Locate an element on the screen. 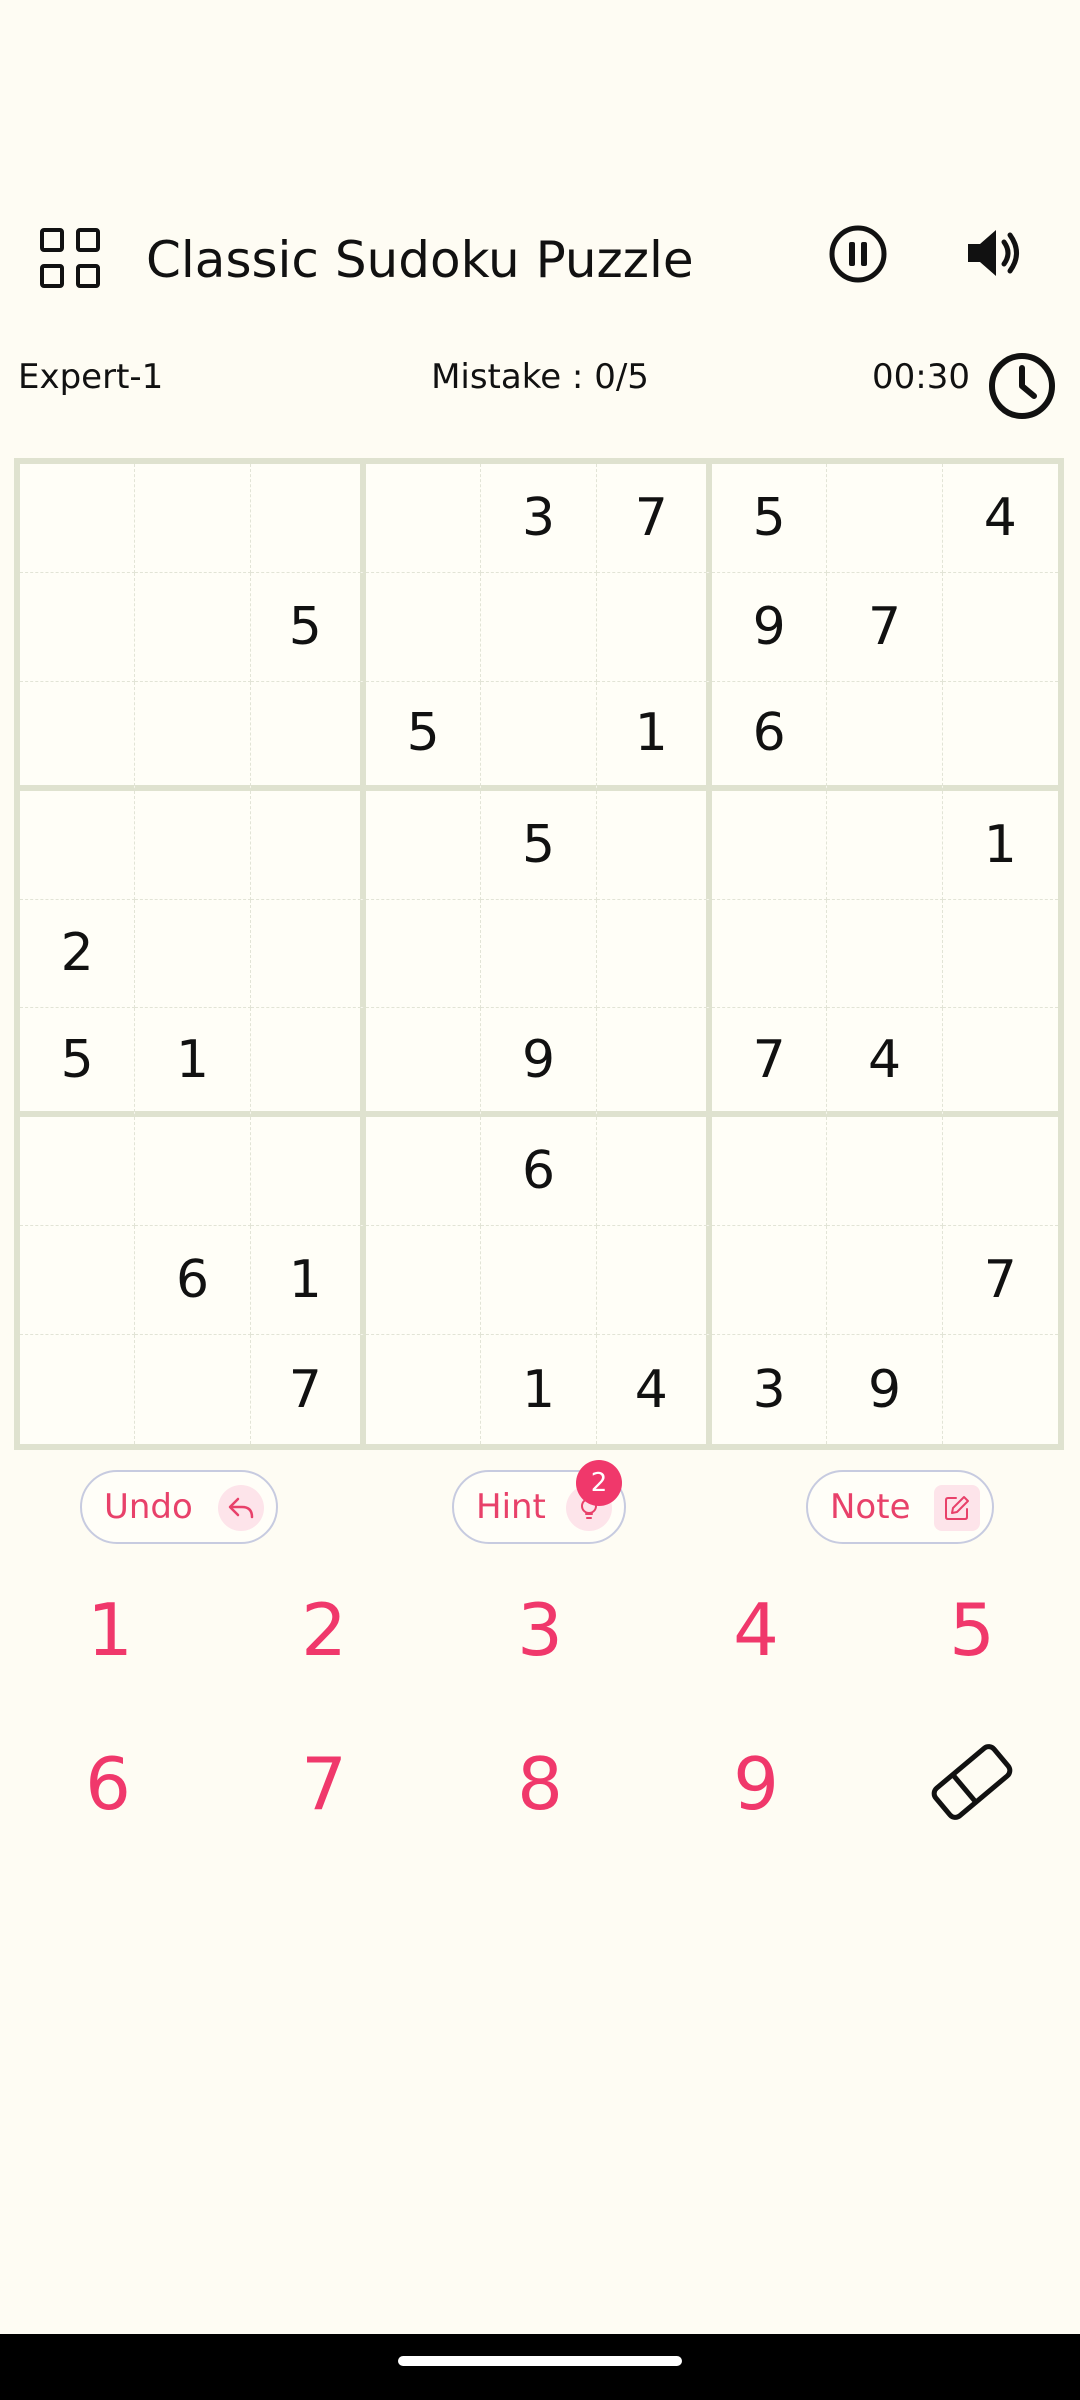  grid-menu-icon is located at coordinates (72, 260).